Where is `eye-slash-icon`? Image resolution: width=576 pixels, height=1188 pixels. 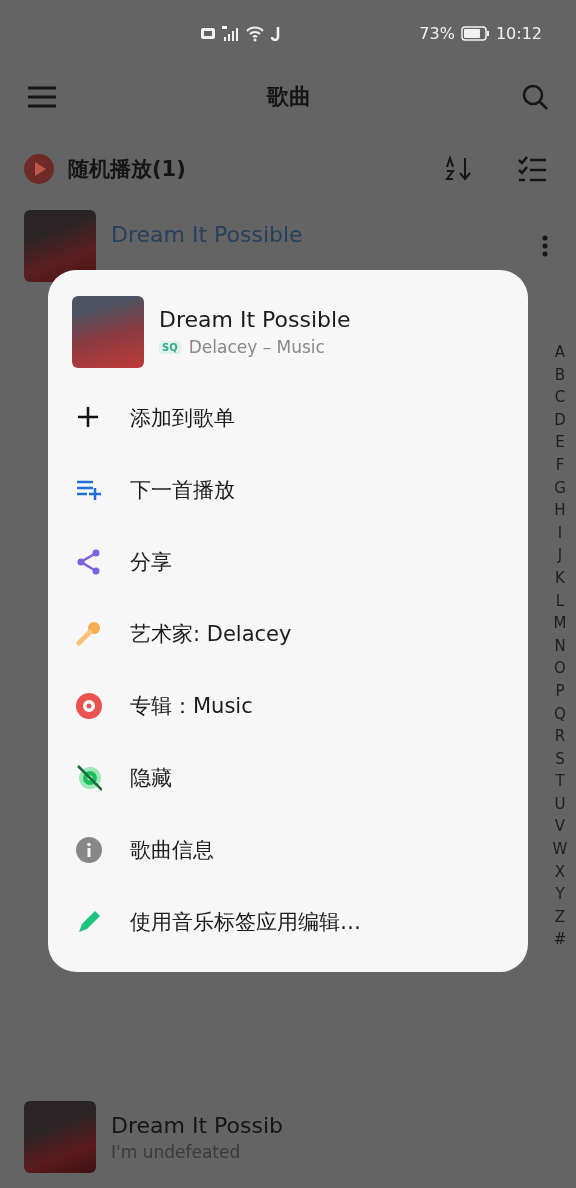
eye-slash-icon is located at coordinates (89, 778).